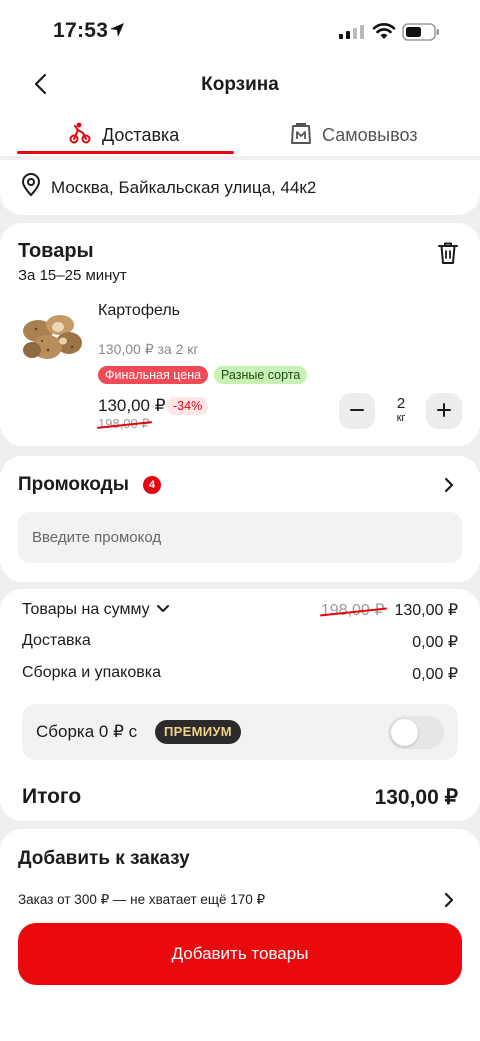 The width and height of the screenshot is (480, 1041). I want to click on packing-label: Сборка и упаковка, so click(91, 672).